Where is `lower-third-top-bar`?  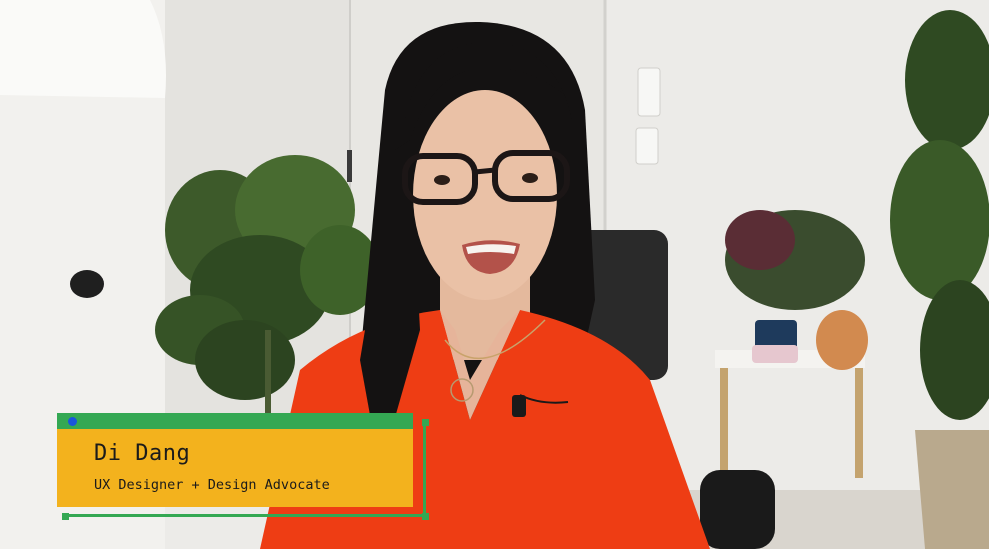 lower-third-top-bar is located at coordinates (235, 421).